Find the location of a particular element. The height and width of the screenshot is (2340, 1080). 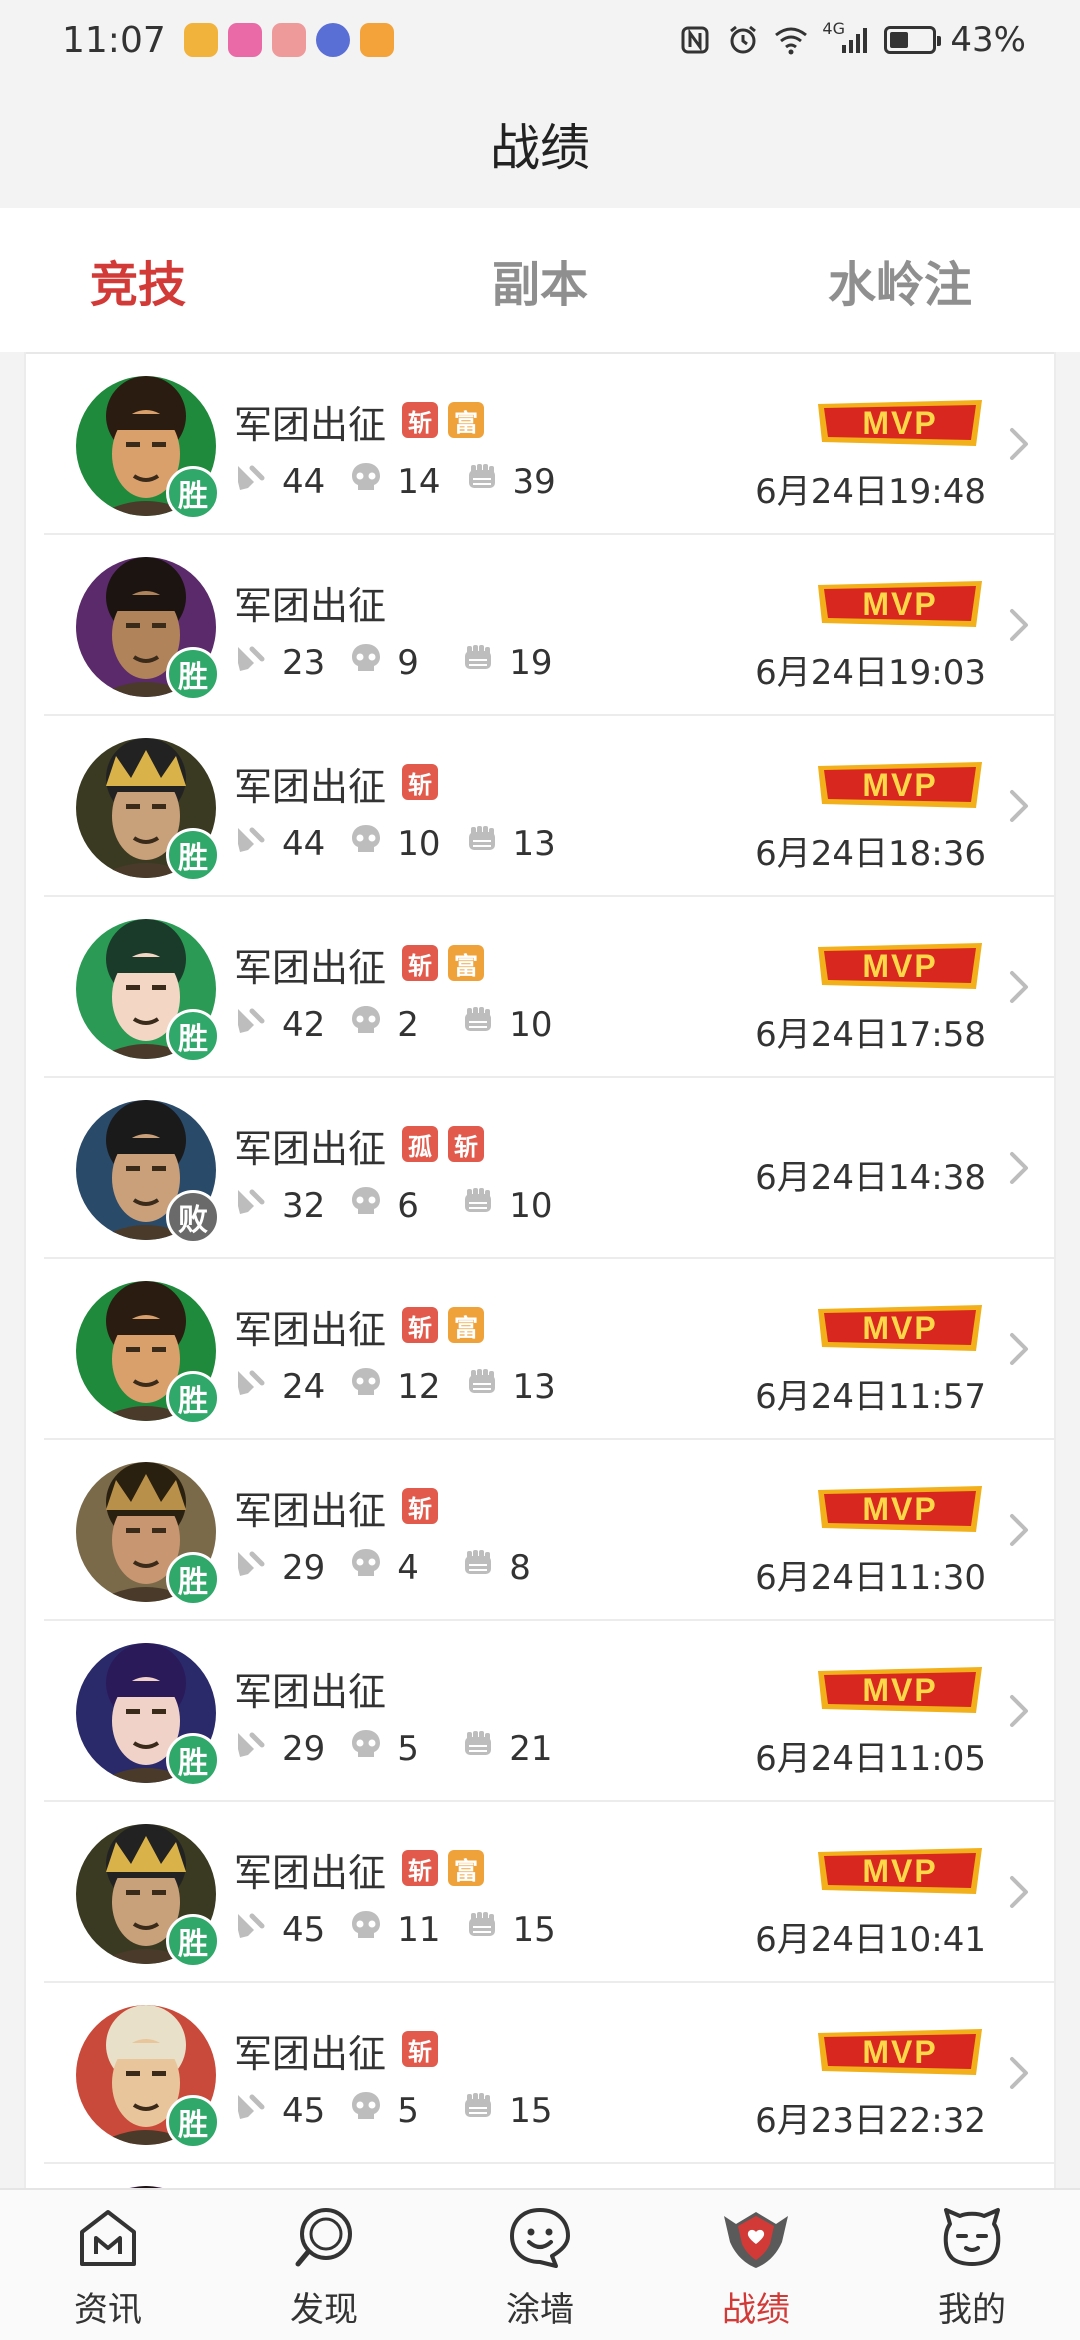

kda-stats: 44 14 39 is located at coordinates (407, 481).